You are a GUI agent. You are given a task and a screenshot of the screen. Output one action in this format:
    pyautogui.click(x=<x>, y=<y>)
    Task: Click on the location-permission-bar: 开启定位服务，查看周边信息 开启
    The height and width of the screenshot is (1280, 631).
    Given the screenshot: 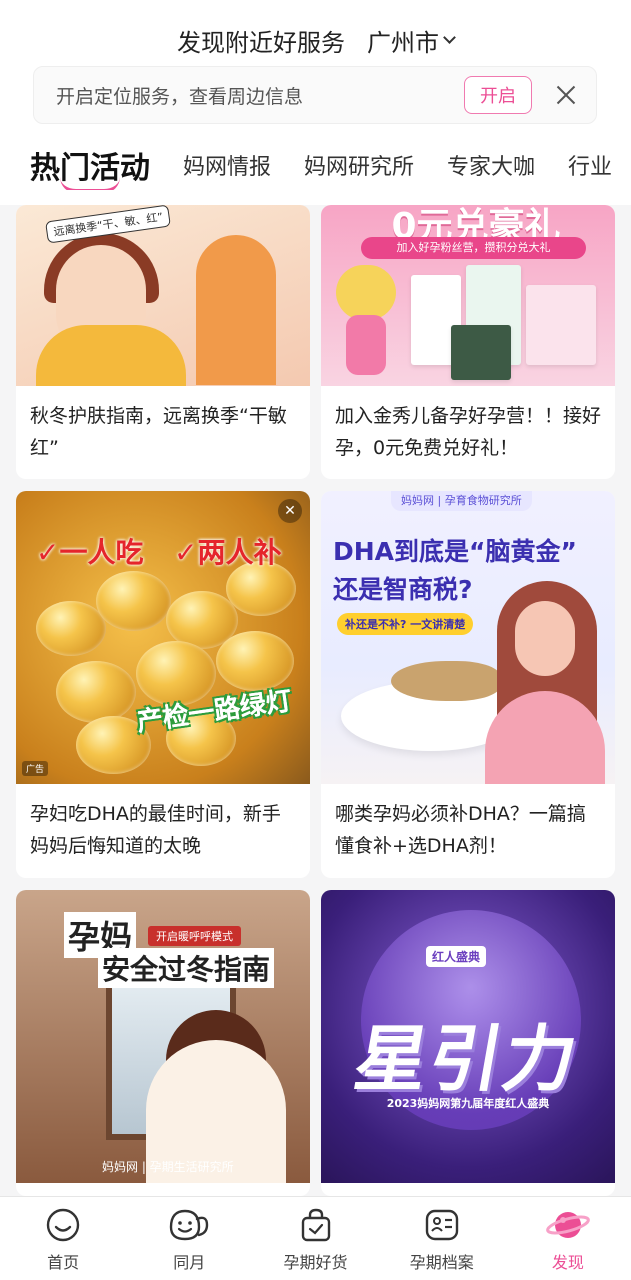 What is the action you would take?
    pyautogui.click(x=315, y=95)
    